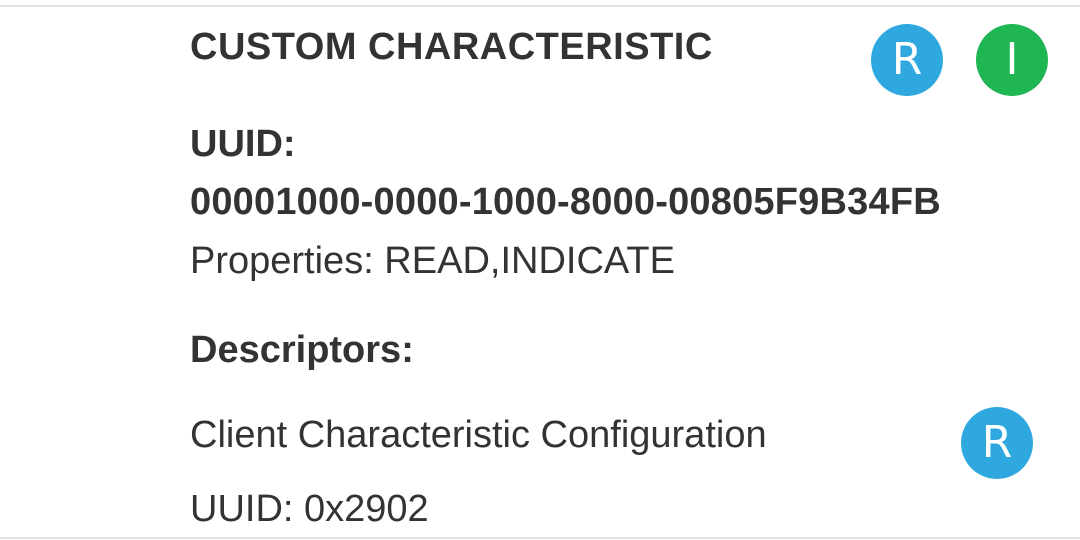  What do you see at coordinates (565, 202) in the screenshot?
I see `characteristic-uuid-value: 00001000-0000-1000-8000-00805F9B34FB` at bounding box center [565, 202].